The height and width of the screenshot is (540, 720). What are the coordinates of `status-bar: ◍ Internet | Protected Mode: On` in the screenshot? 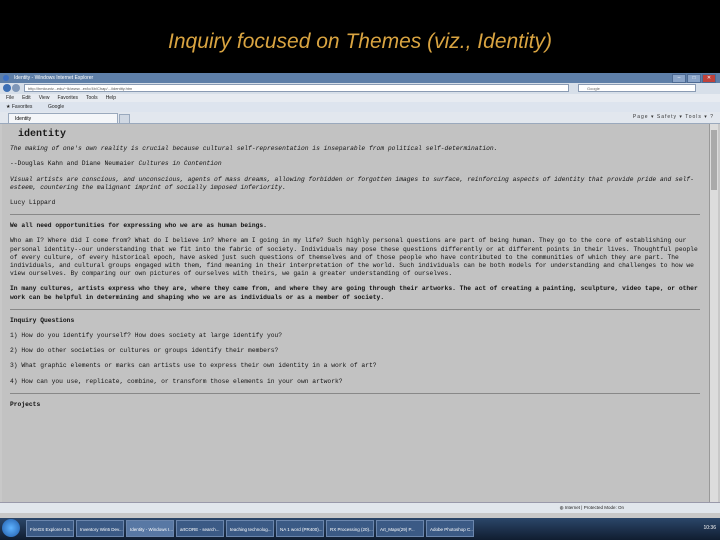 It's located at (360, 507).